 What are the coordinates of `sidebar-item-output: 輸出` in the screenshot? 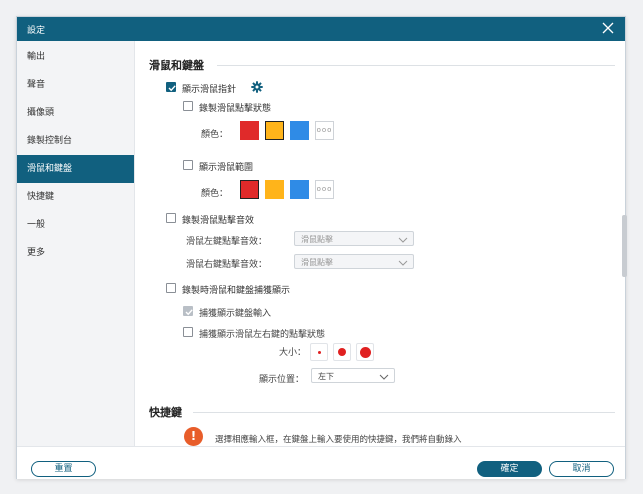 It's located at (75, 57).